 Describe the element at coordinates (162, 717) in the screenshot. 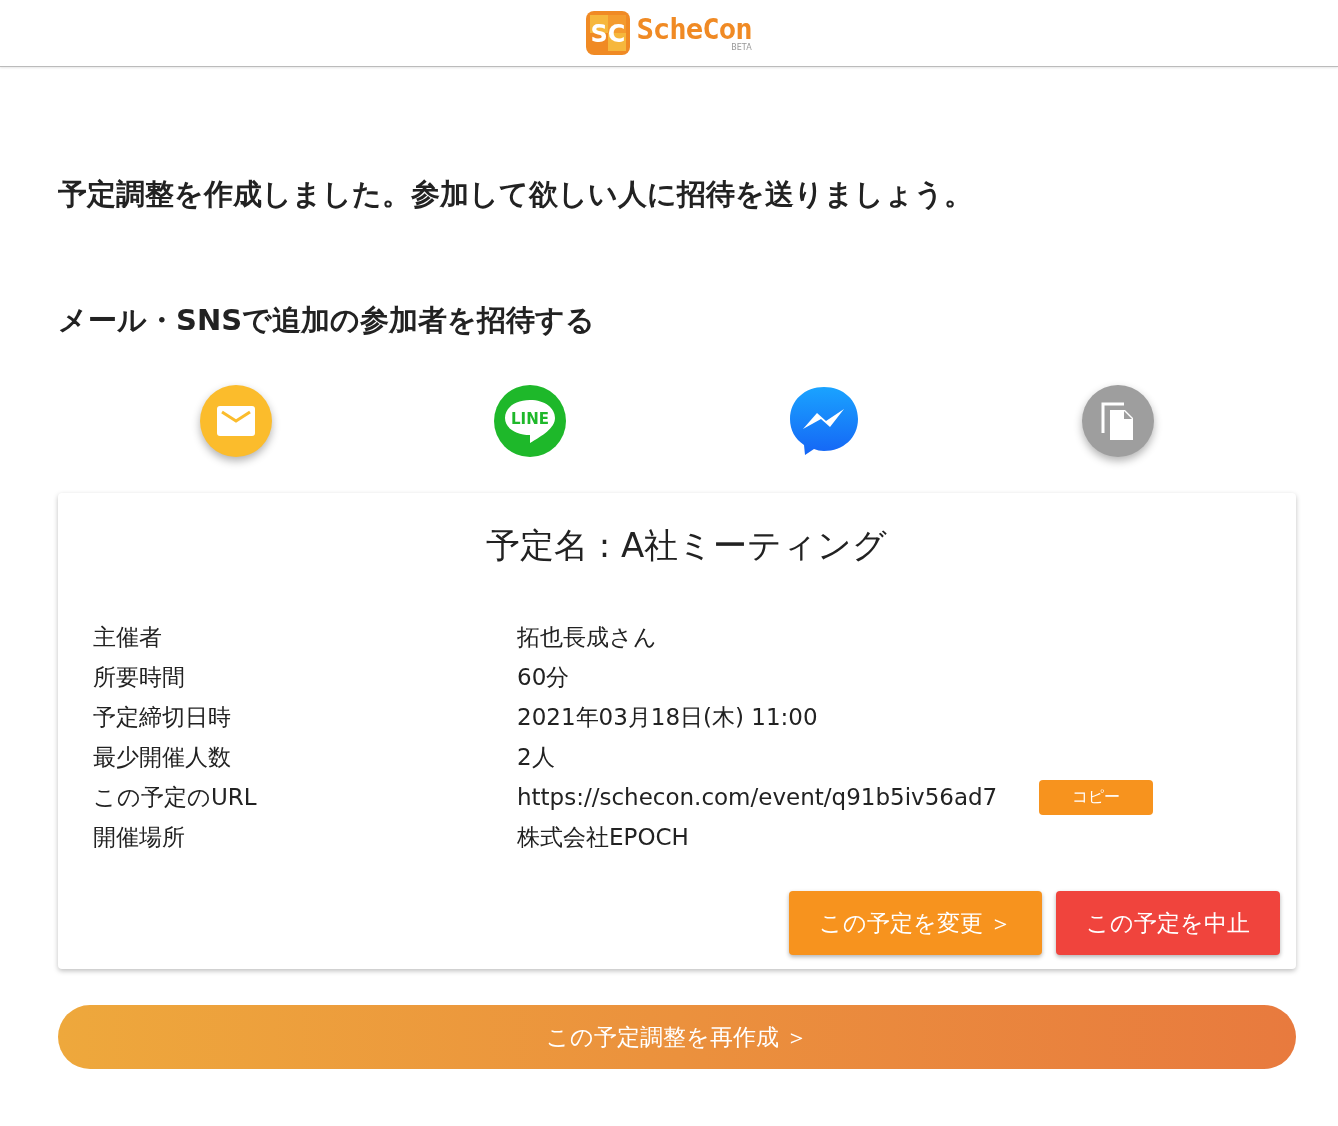

I see `detail-label: 予定締切日時` at that location.